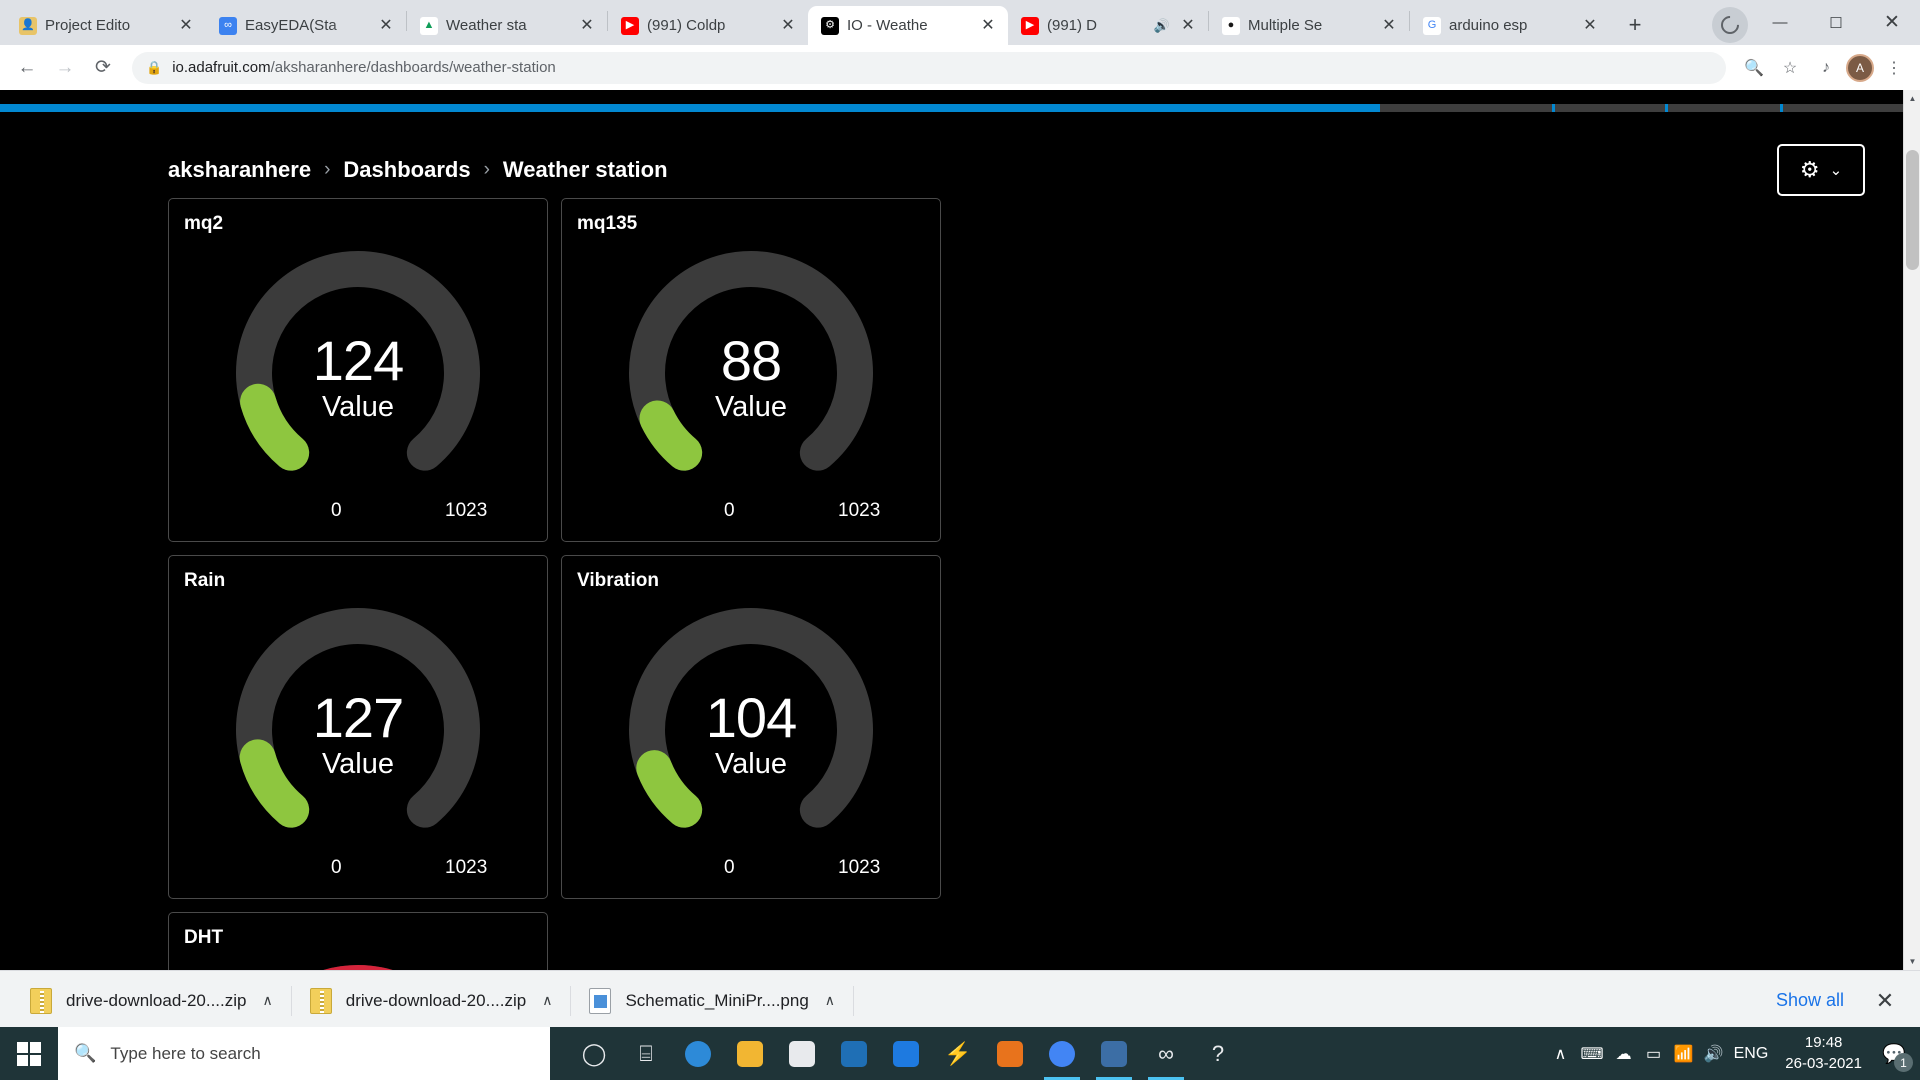 The image size is (1920, 1080). I want to click on chrome-menu-icon: ⋮, so click(1894, 68).